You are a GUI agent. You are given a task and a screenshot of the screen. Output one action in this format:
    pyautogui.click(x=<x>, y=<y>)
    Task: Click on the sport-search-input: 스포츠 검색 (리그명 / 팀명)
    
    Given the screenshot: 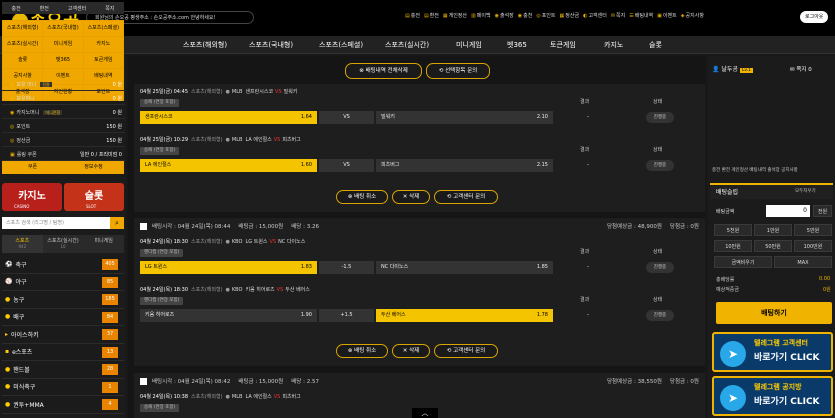 What is the action you would take?
    pyautogui.click(x=56, y=223)
    